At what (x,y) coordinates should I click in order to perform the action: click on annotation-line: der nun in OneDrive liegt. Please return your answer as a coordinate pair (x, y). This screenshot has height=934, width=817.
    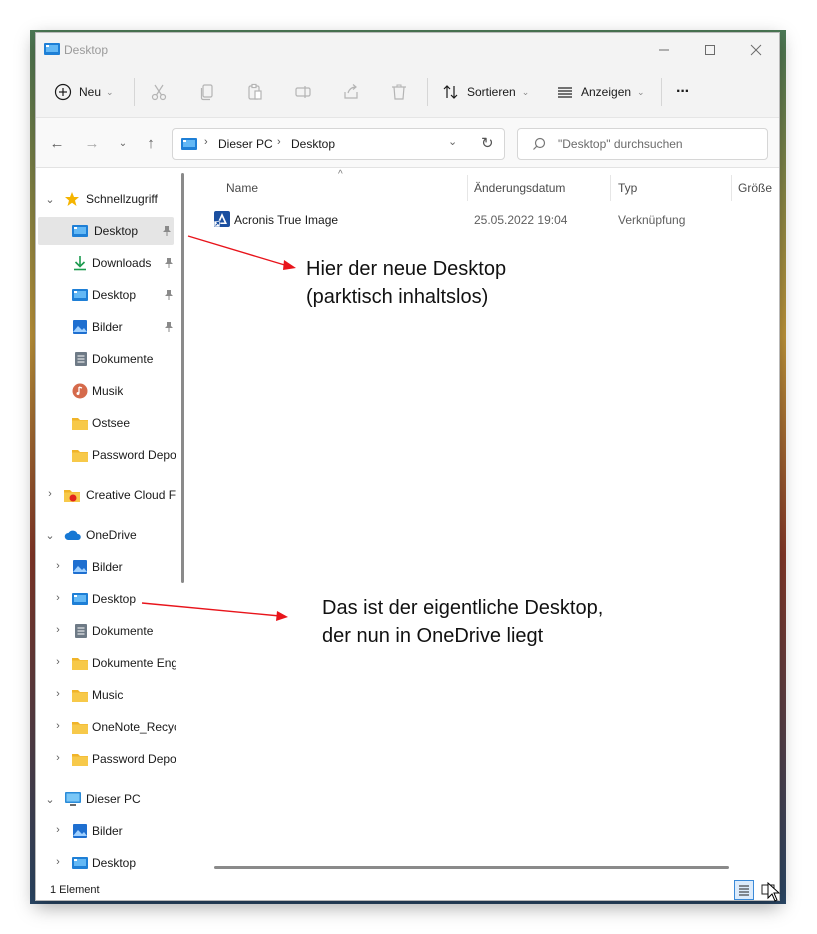
    Looking at the image, I should click on (433, 636).